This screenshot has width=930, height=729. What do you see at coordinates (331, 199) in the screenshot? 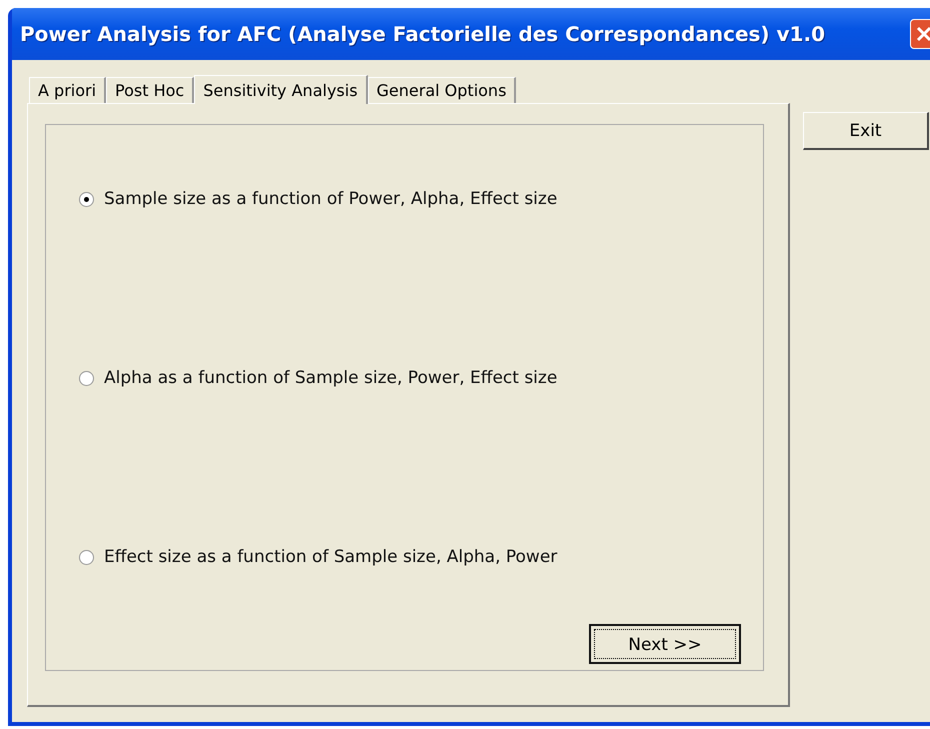
I see `option-label: Sample size as a function of Power, Alpha, Effect size` at bounding box center [331, 199].